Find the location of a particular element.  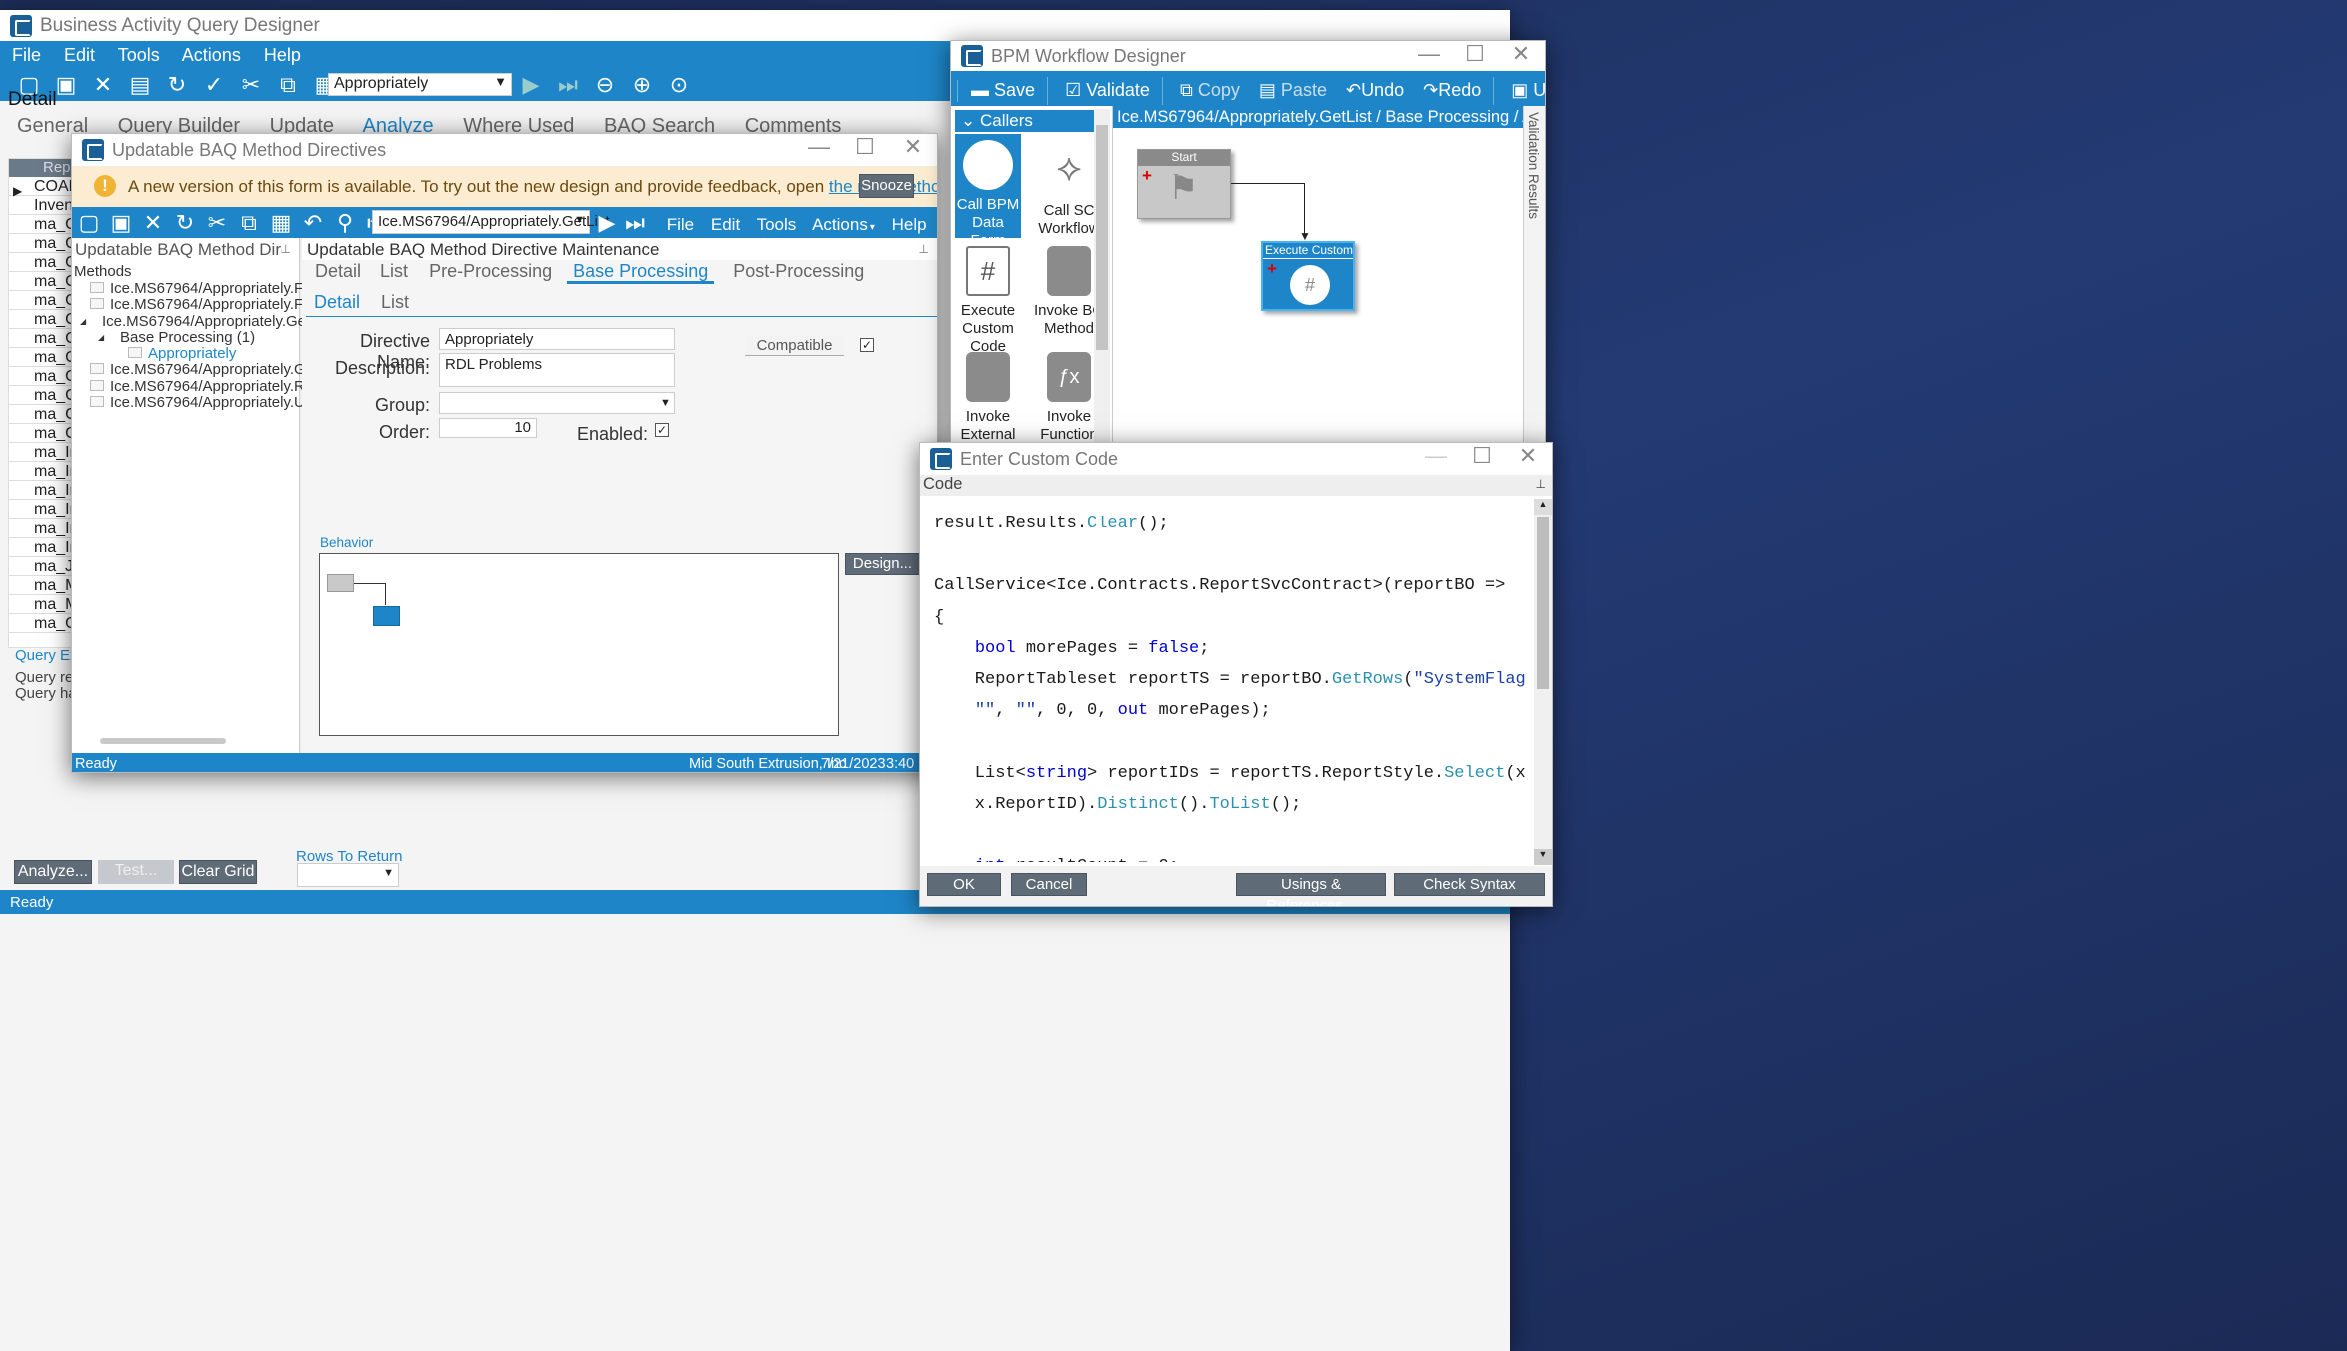

order-field: 10 is located at coordinates (488, 428).